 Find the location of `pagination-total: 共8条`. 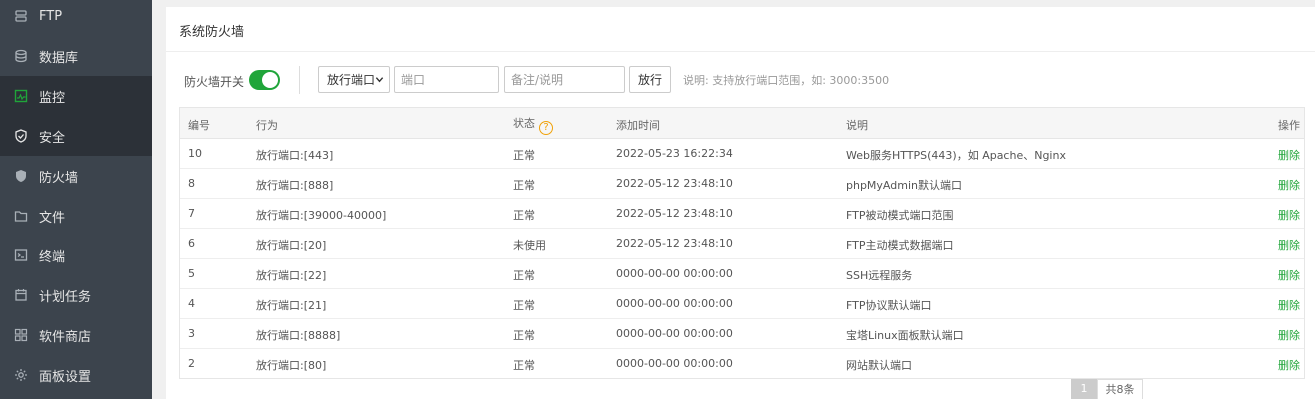

pagination-total: 共8条 is located at coordinates (1120, 389).